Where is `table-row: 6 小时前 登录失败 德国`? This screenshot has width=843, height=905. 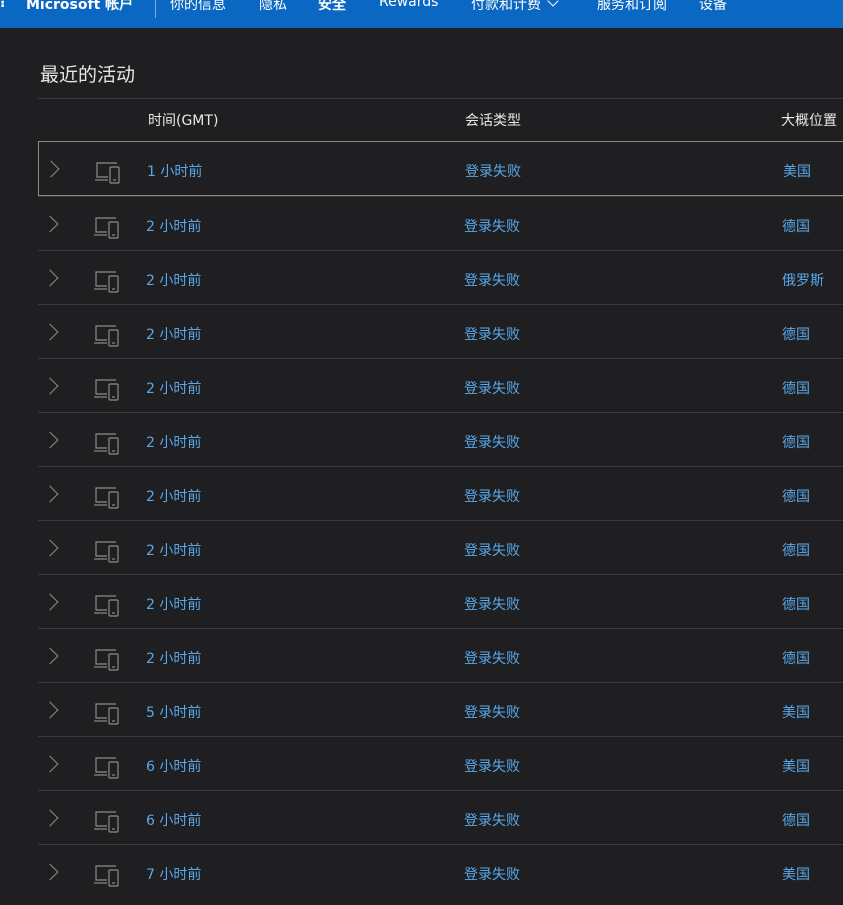
table-row: 6 小时前 登录失败 德国 is located at coordinates (440, 817).